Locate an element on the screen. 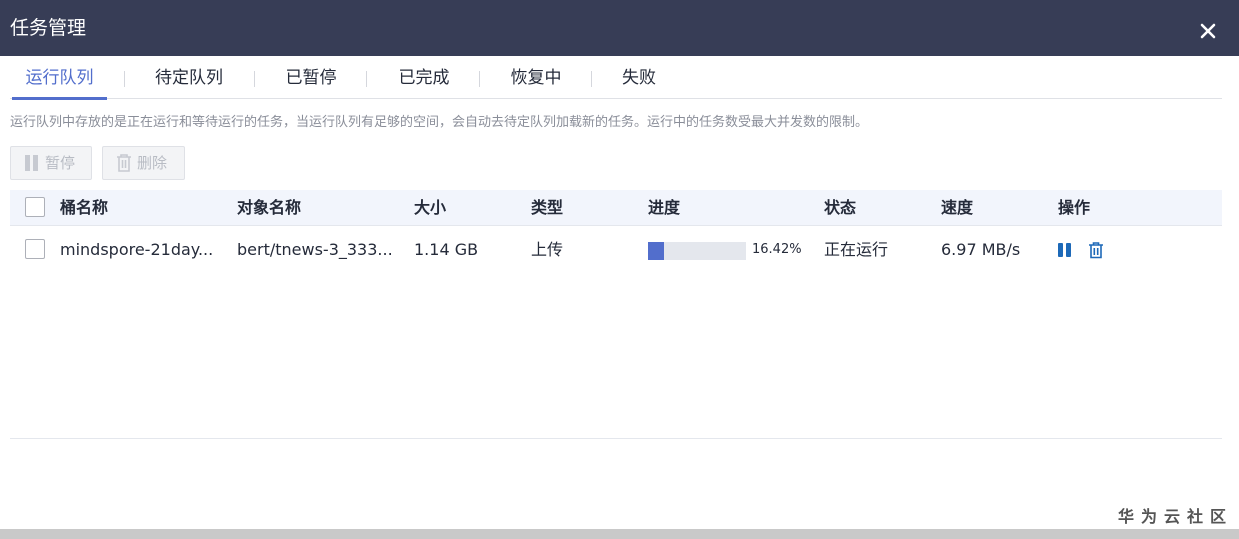  row-checkbox is located at coordinates (35, 249).